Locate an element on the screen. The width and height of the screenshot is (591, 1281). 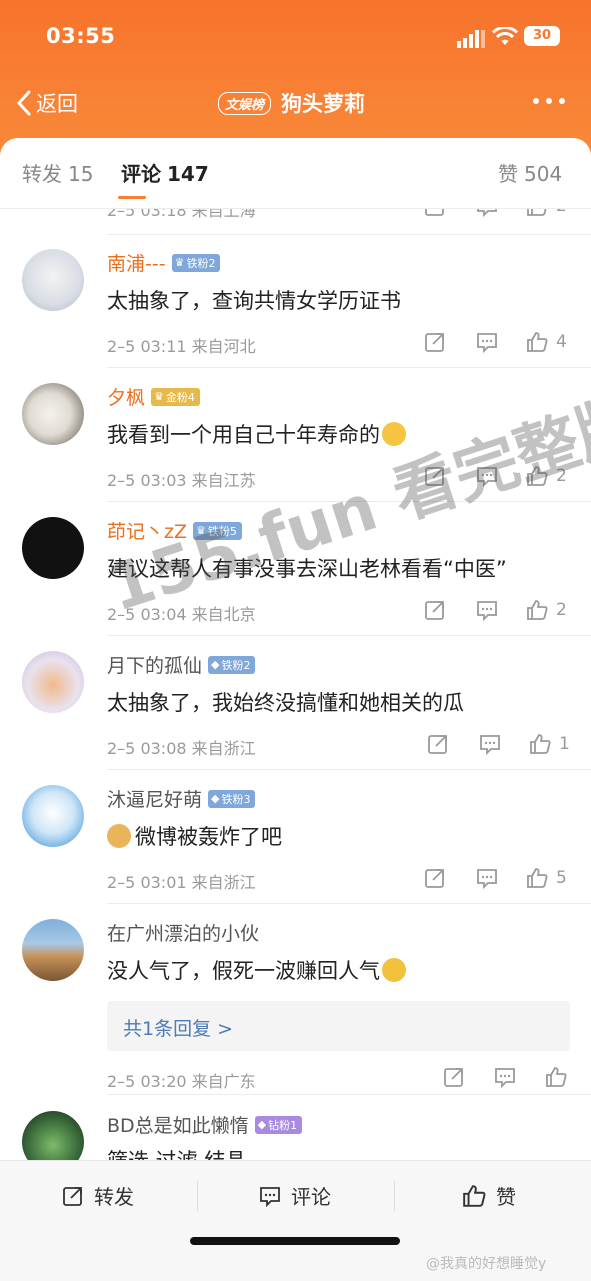
fan-badge: ◆ 铁粉3 is located at coordinates (232, 798).